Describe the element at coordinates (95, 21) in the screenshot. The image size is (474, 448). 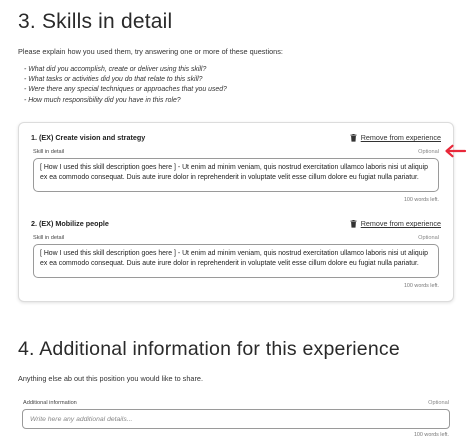
I see `section-3-heading: 3. Skills in detail` at that location.